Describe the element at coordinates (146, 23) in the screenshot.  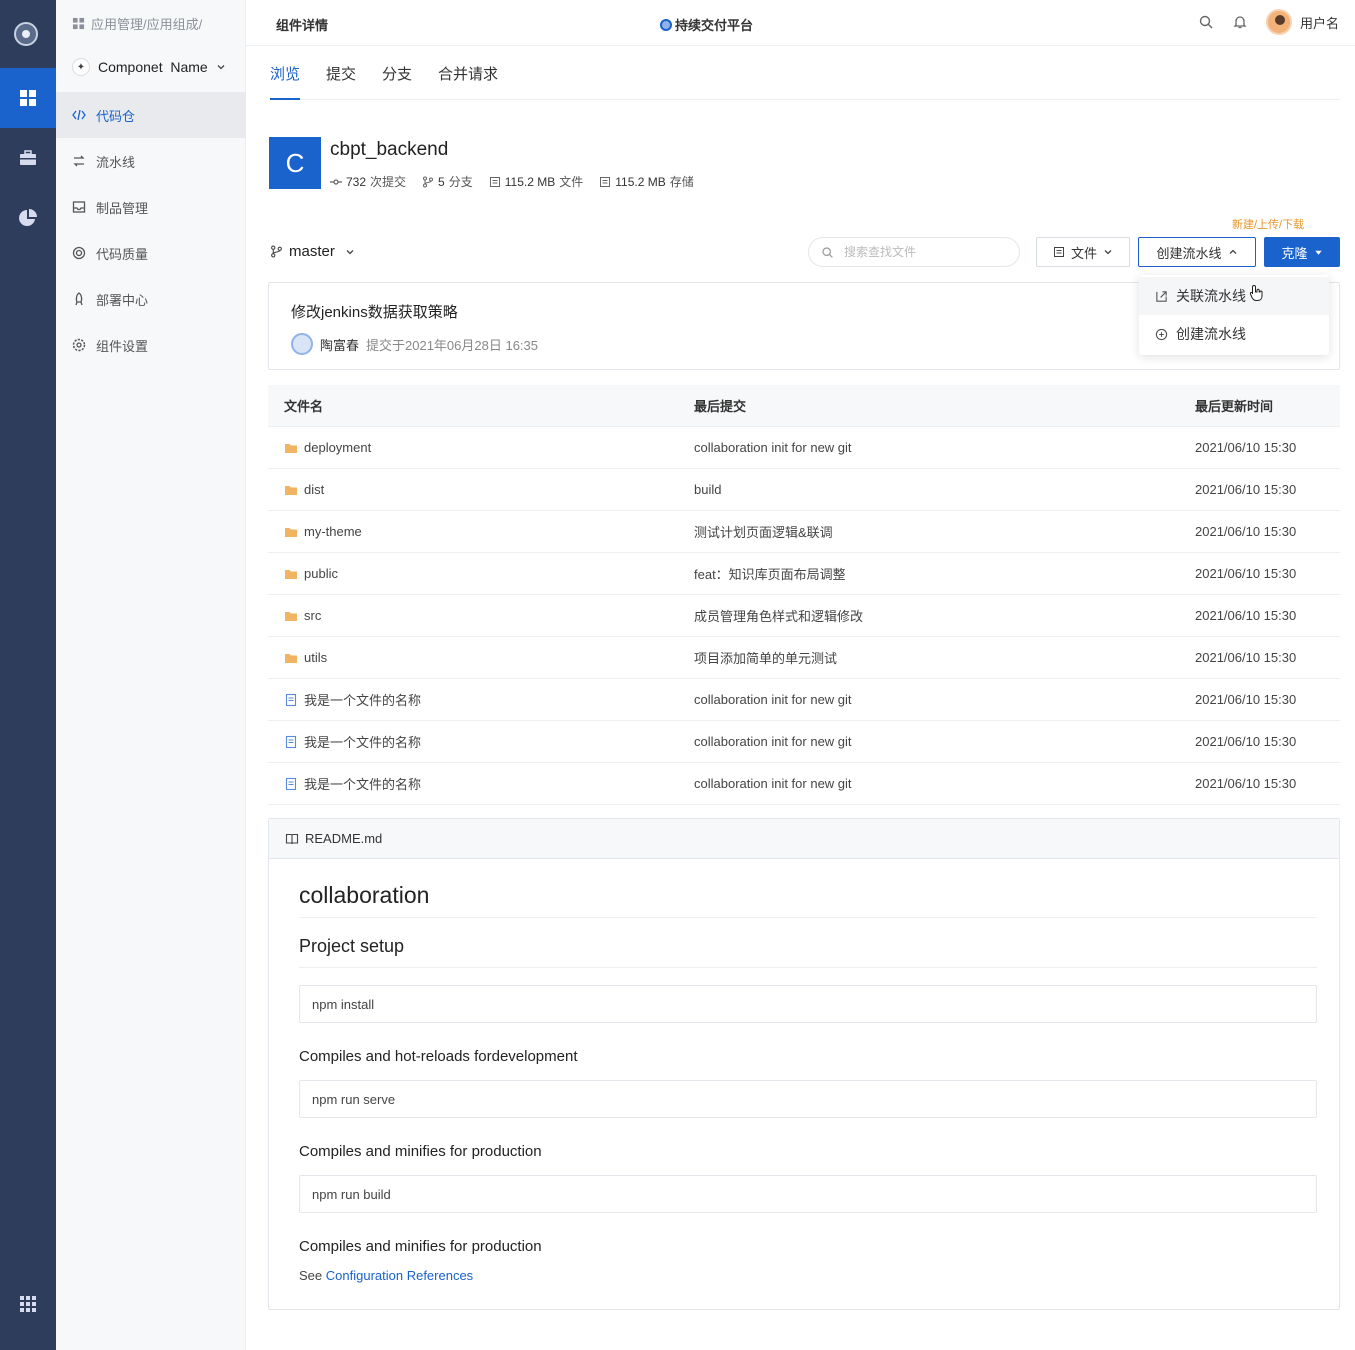
I see `breadcrumb-text: 应用管理/应用组成/` at that location.